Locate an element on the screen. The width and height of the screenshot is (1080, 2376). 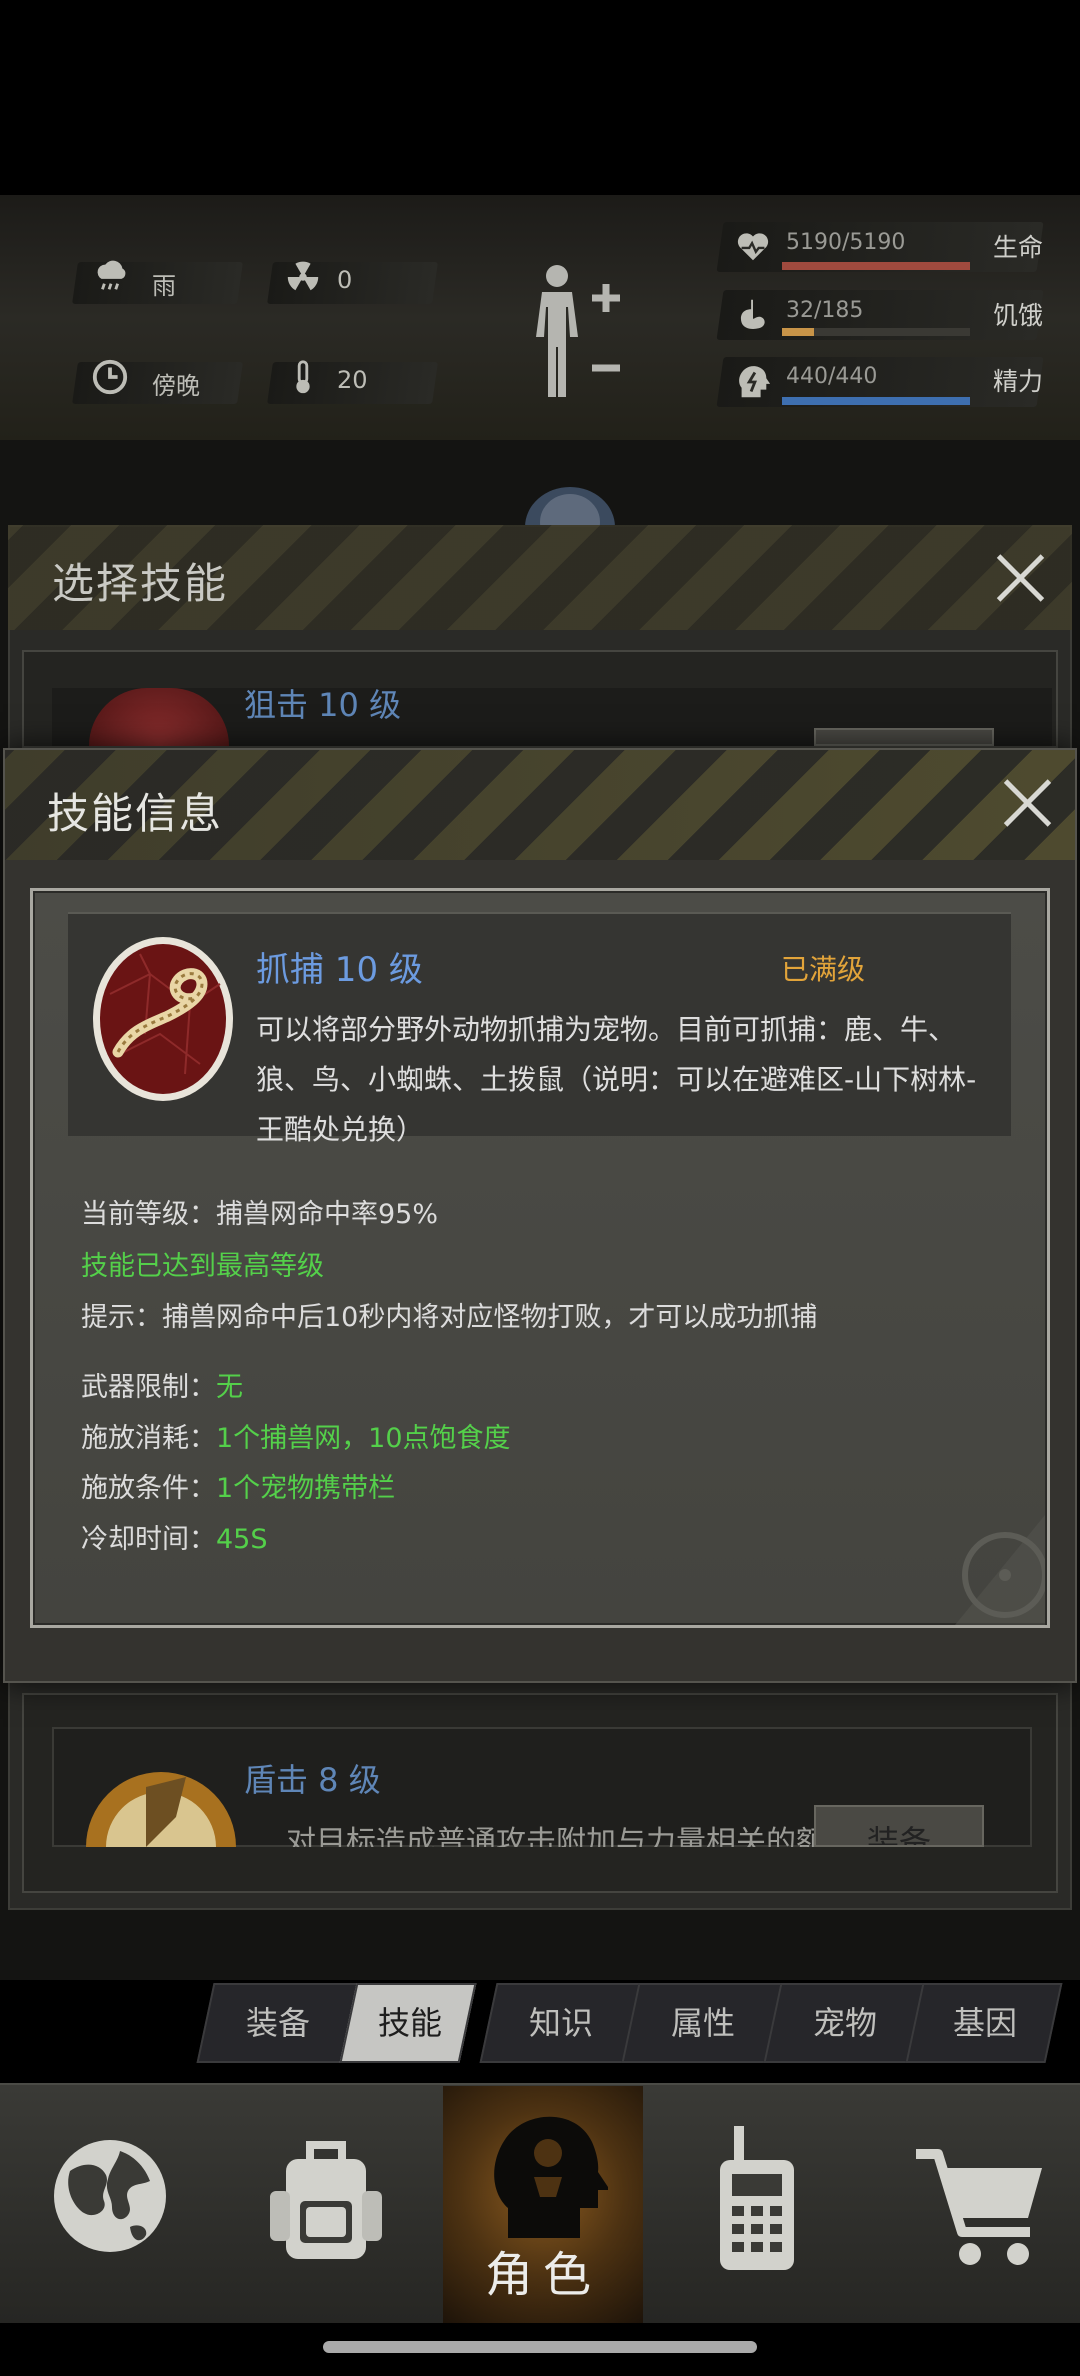
cast-condition-value: 1个宠物携带栏 is located at coordinates (306, 1488).